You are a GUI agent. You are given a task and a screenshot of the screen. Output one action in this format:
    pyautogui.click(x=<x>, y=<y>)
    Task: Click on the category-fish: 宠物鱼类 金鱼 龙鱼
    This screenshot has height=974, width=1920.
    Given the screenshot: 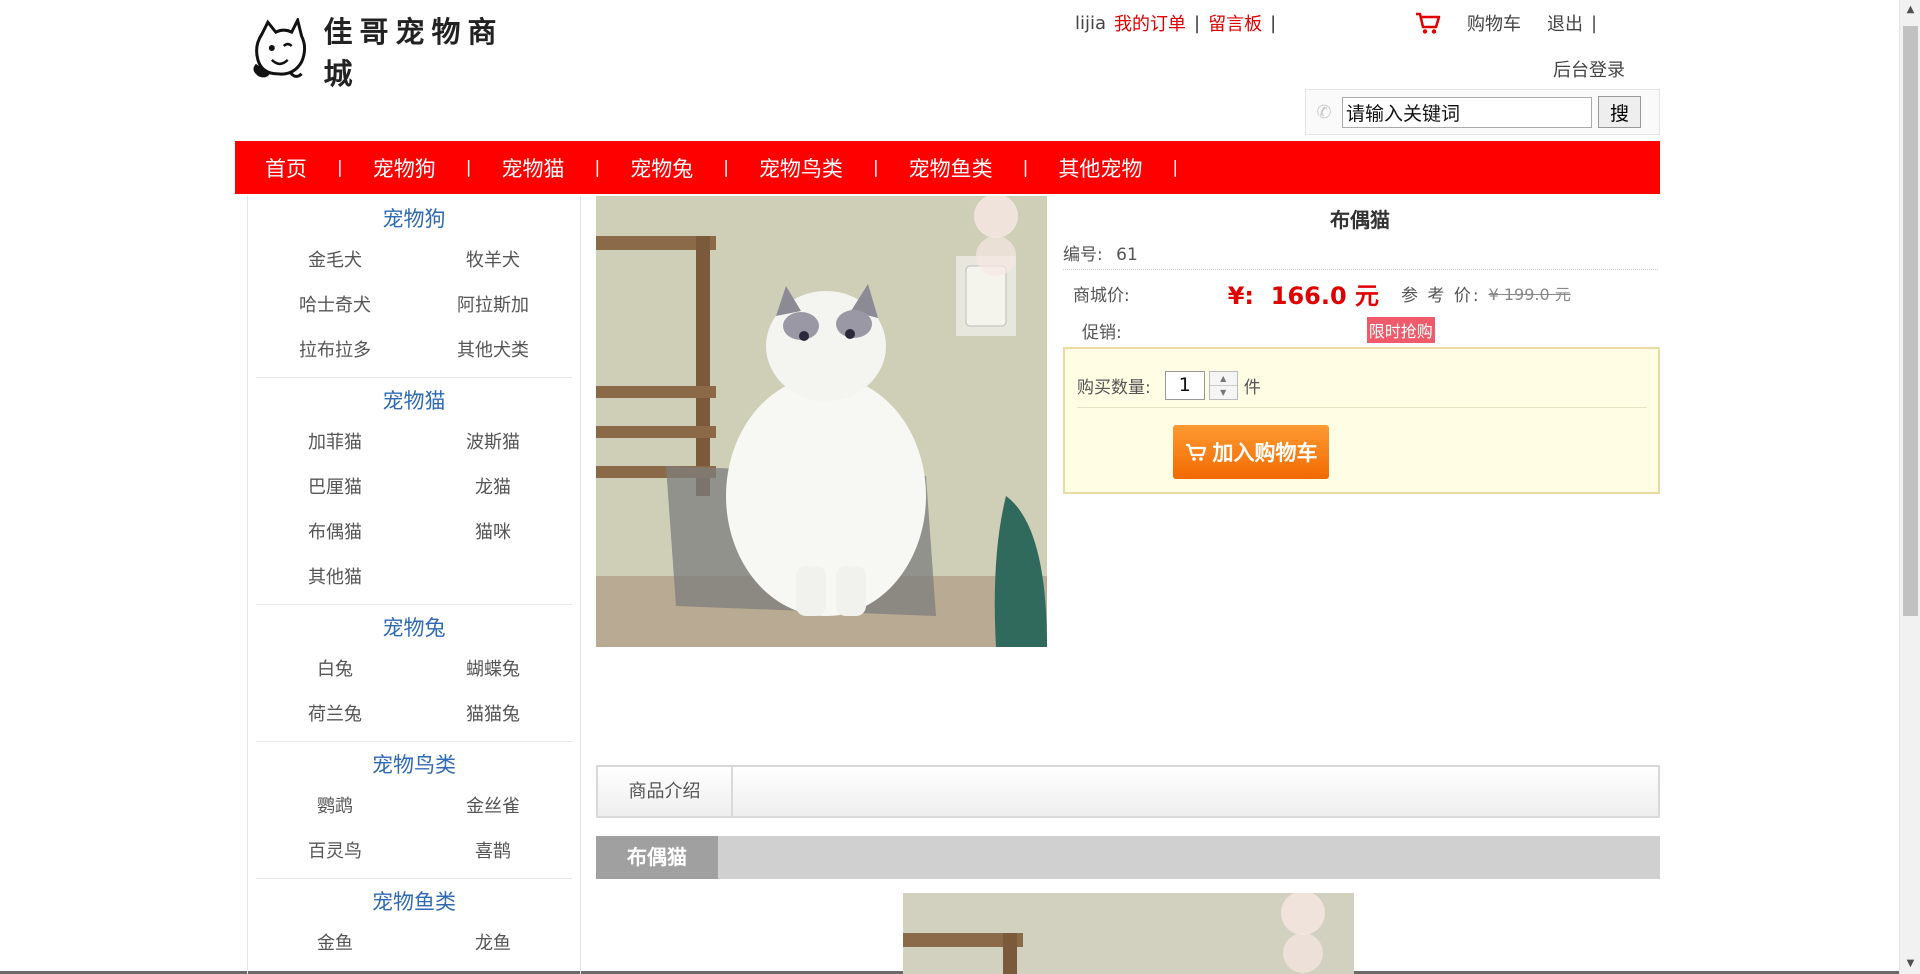 What is the action you would take?
    pyautogui.click(x=414, y=924)
    